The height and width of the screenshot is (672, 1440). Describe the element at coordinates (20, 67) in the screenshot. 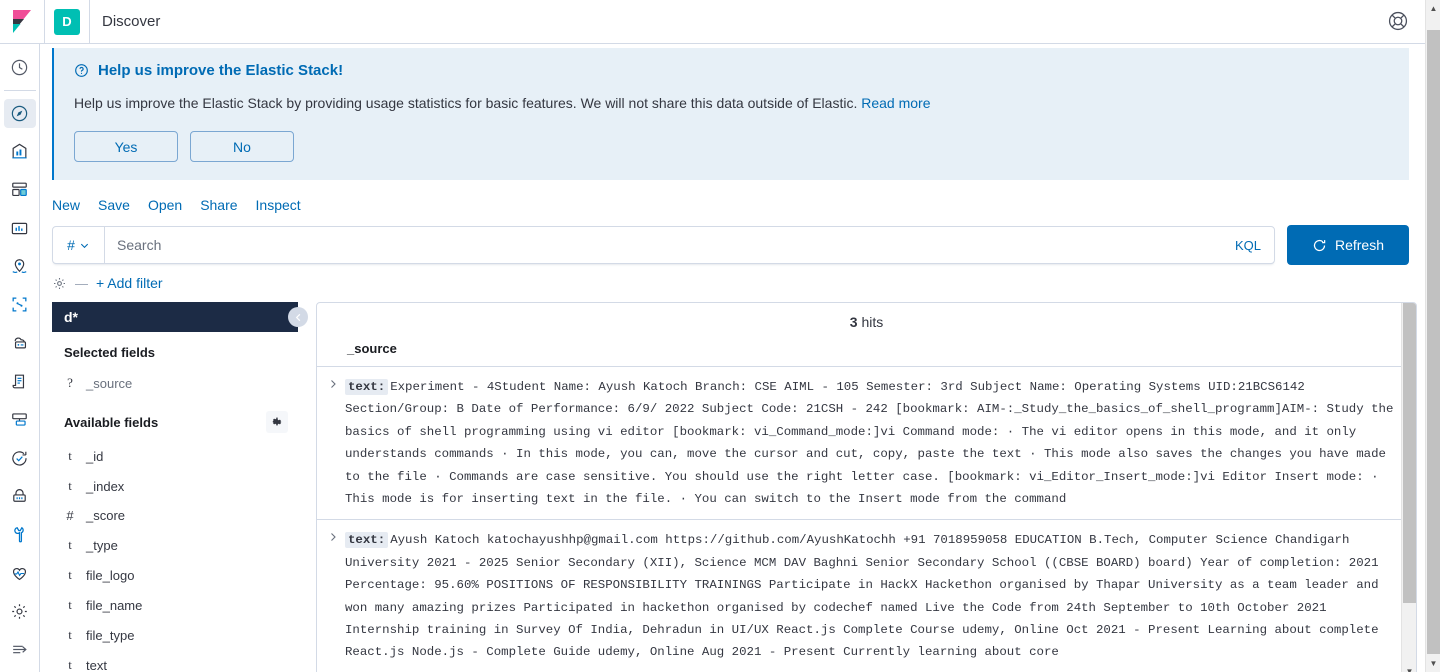

I see `nav-item-recently-viewed` at that location.